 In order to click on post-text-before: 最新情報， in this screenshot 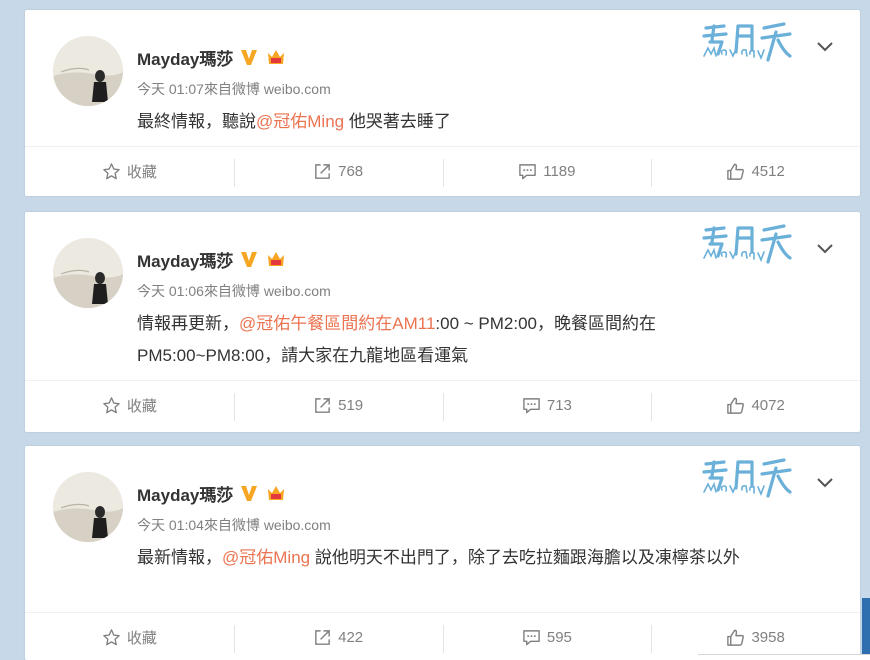, I will do `click(179, 557)`.